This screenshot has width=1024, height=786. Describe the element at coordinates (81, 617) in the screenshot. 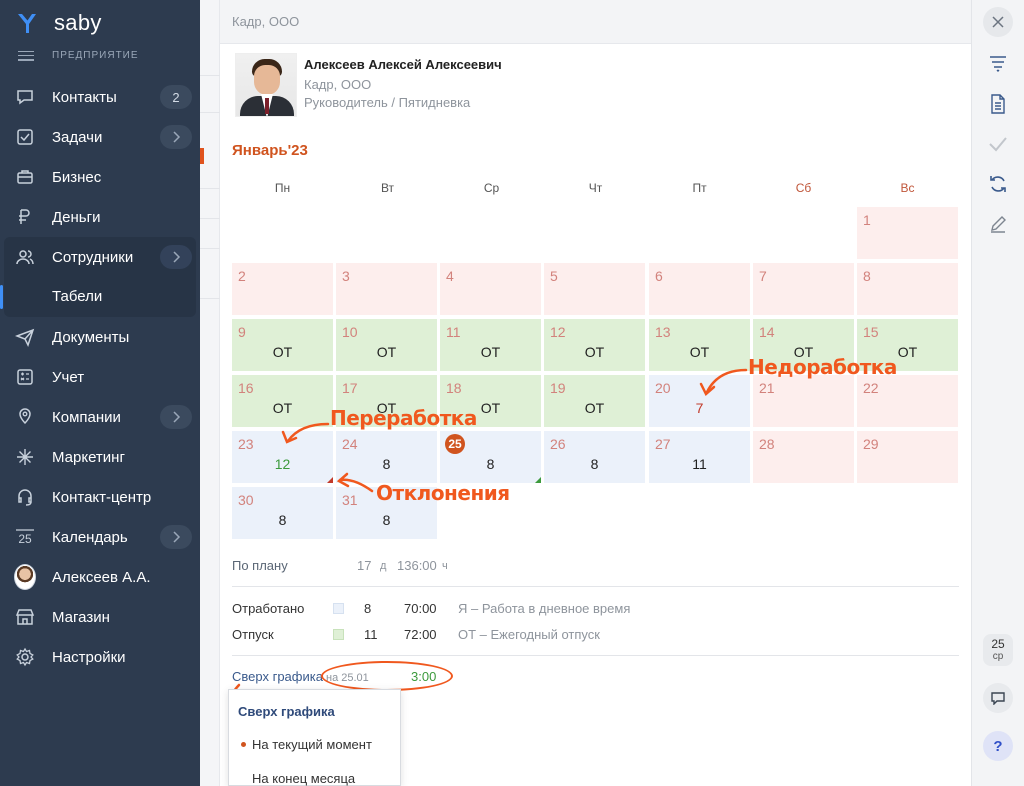

I see `sidebar-item-label: Магазин` at that location.